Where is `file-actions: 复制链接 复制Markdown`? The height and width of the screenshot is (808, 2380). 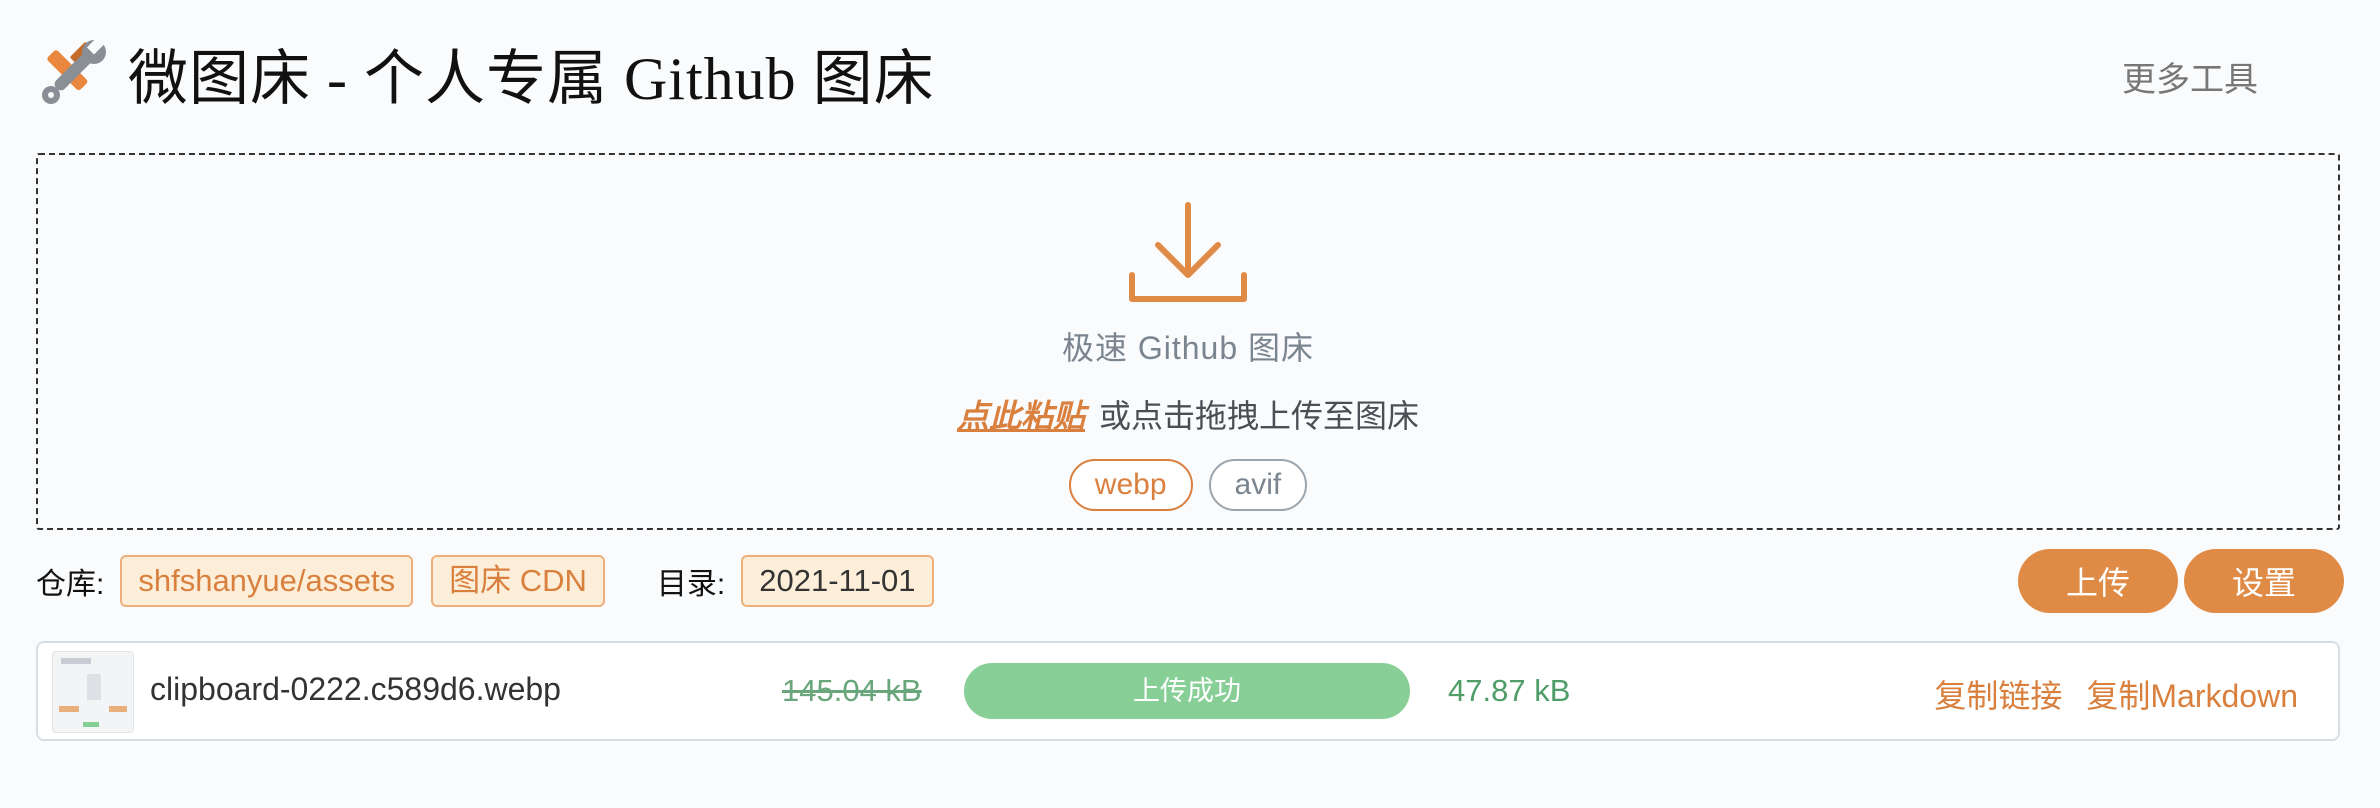
file-actions: 复制链接 复制Markdown is located at coordinates (2116, 694).